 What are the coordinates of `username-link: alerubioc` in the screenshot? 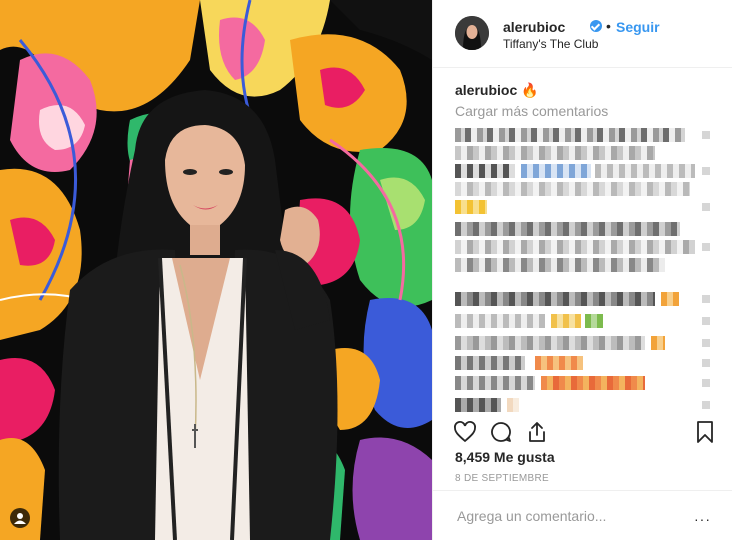 It's located at (534, 27).